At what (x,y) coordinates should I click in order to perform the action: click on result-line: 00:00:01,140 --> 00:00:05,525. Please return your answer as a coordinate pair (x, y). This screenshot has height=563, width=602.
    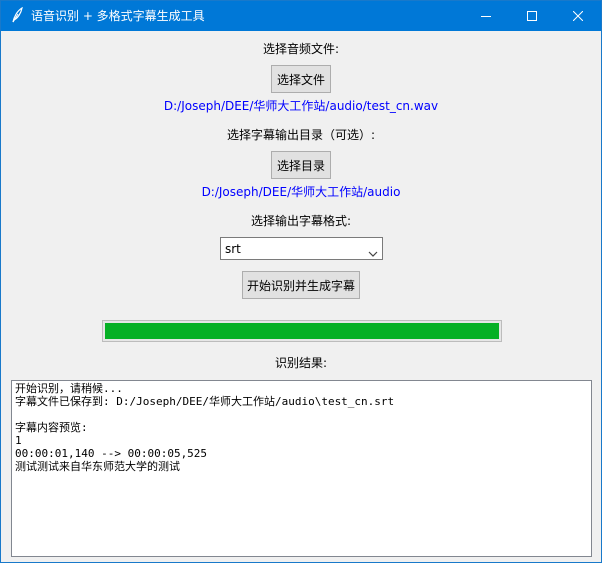
    Looking at the image, I should click on (111, 453).